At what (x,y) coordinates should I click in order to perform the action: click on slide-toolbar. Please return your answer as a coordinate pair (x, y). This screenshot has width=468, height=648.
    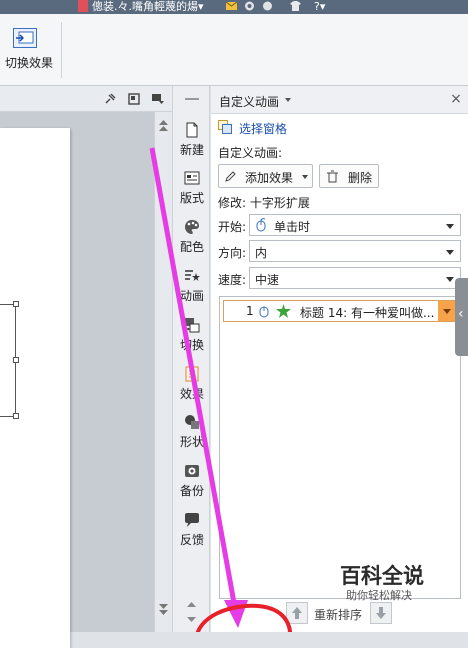
    Looking at the image, I should click on (86, 99).